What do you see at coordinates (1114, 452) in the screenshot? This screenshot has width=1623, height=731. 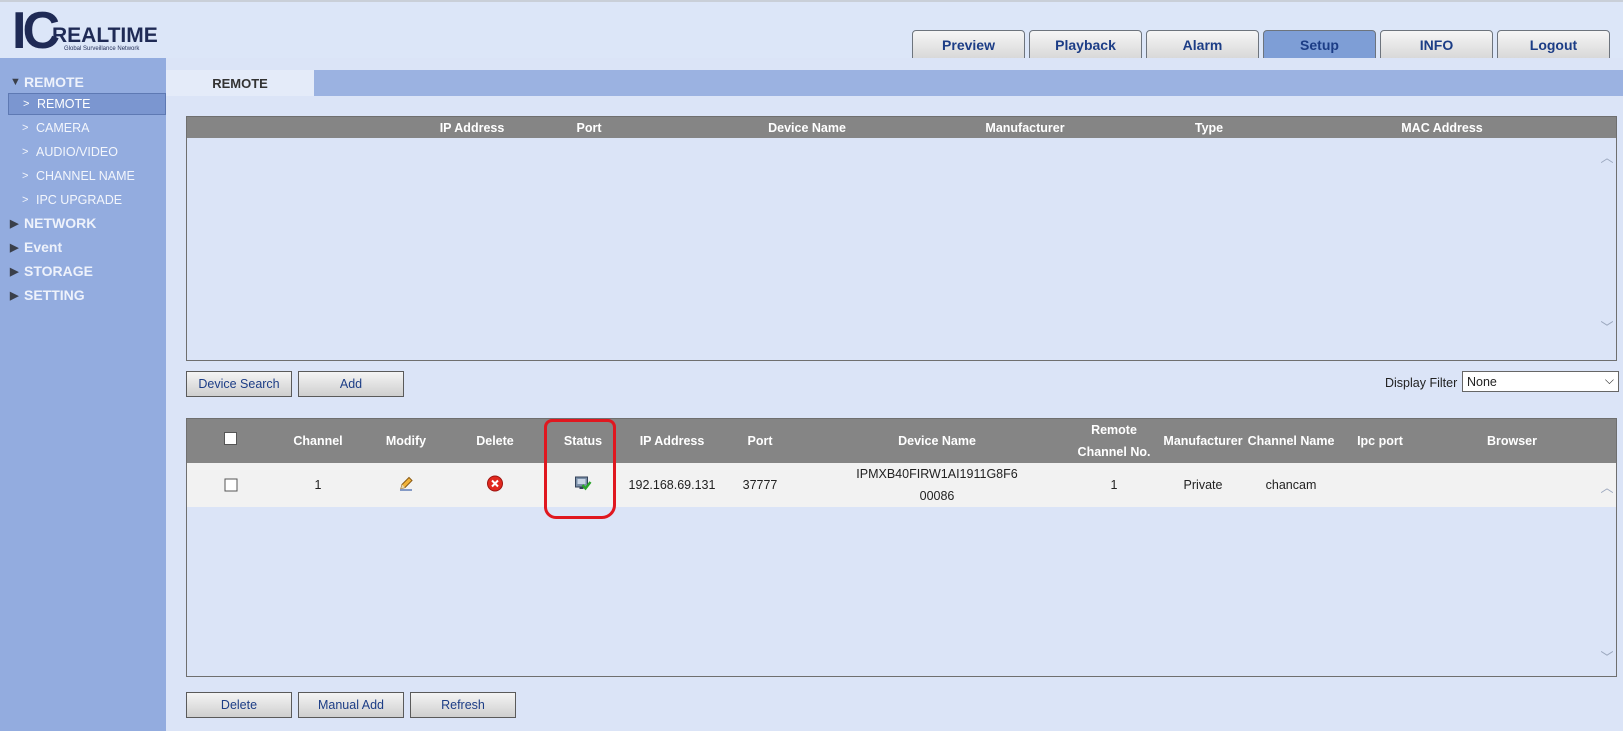 I see `col-channel-no: Channel No.` at bounding box center [1114, 452].